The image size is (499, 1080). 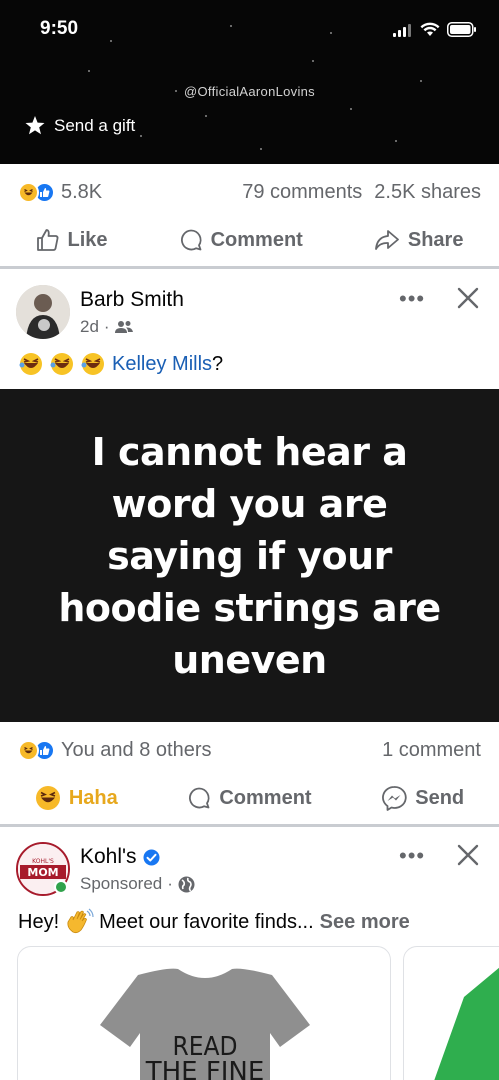 I want to click on carousel-card: READ THE FINE, so click(x=204, y=1013).